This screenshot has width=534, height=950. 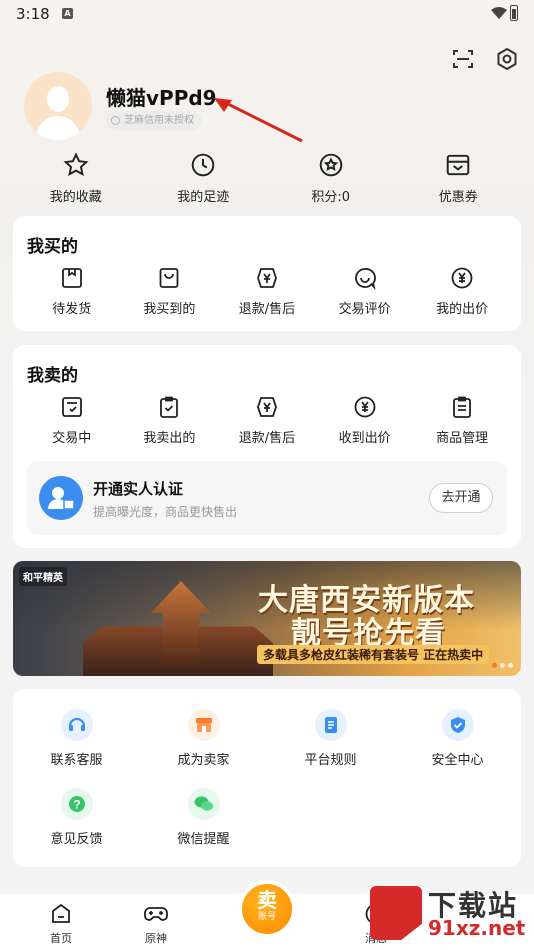 What do you see at coordinates (485, 59) in the screenshot?
I see `top-actions` at bounding box center [485, 59].